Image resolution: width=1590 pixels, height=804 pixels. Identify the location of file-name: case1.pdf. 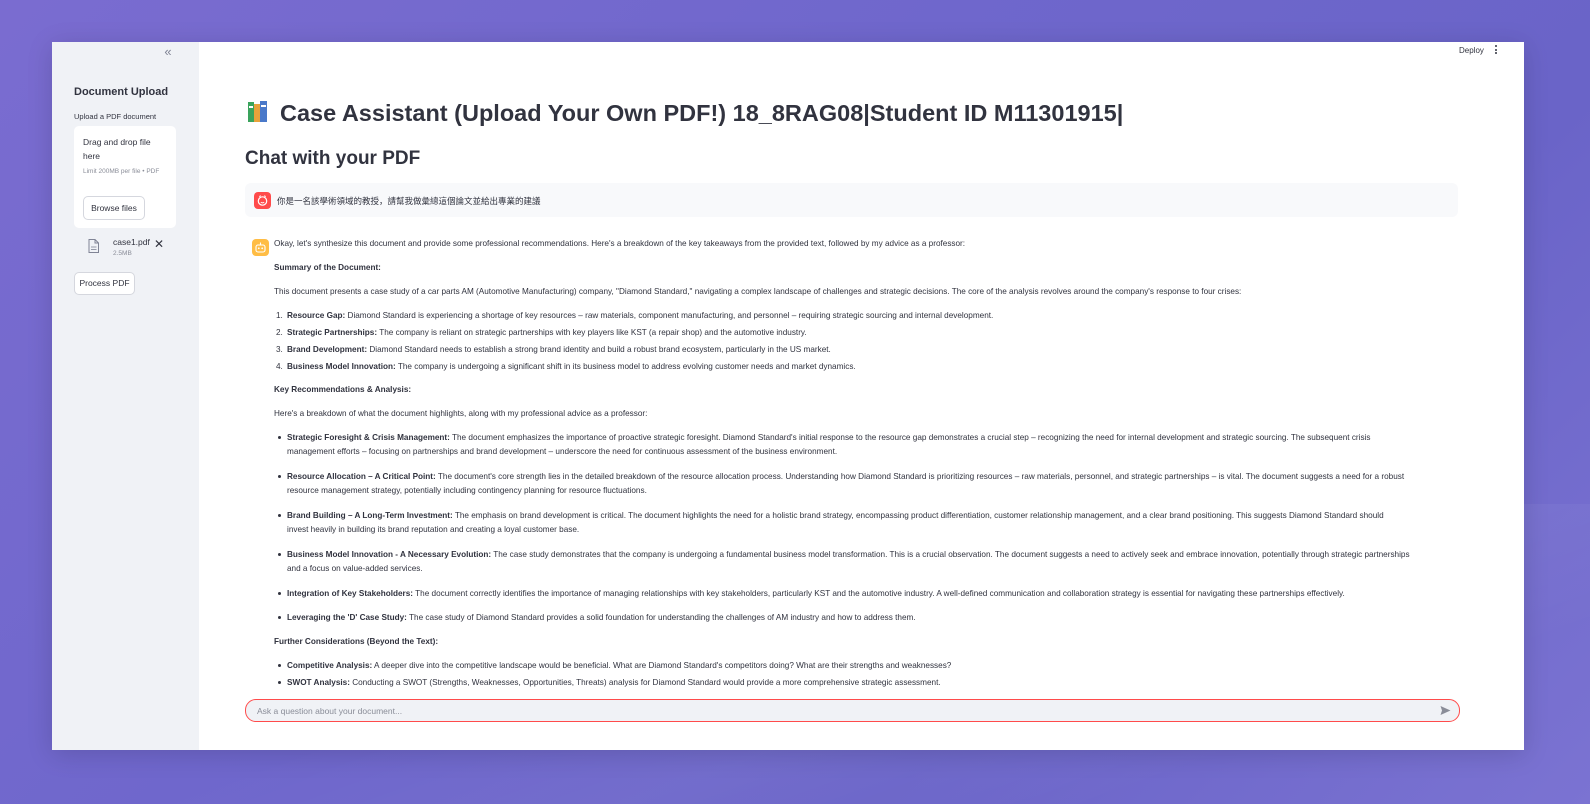
(131, 242).